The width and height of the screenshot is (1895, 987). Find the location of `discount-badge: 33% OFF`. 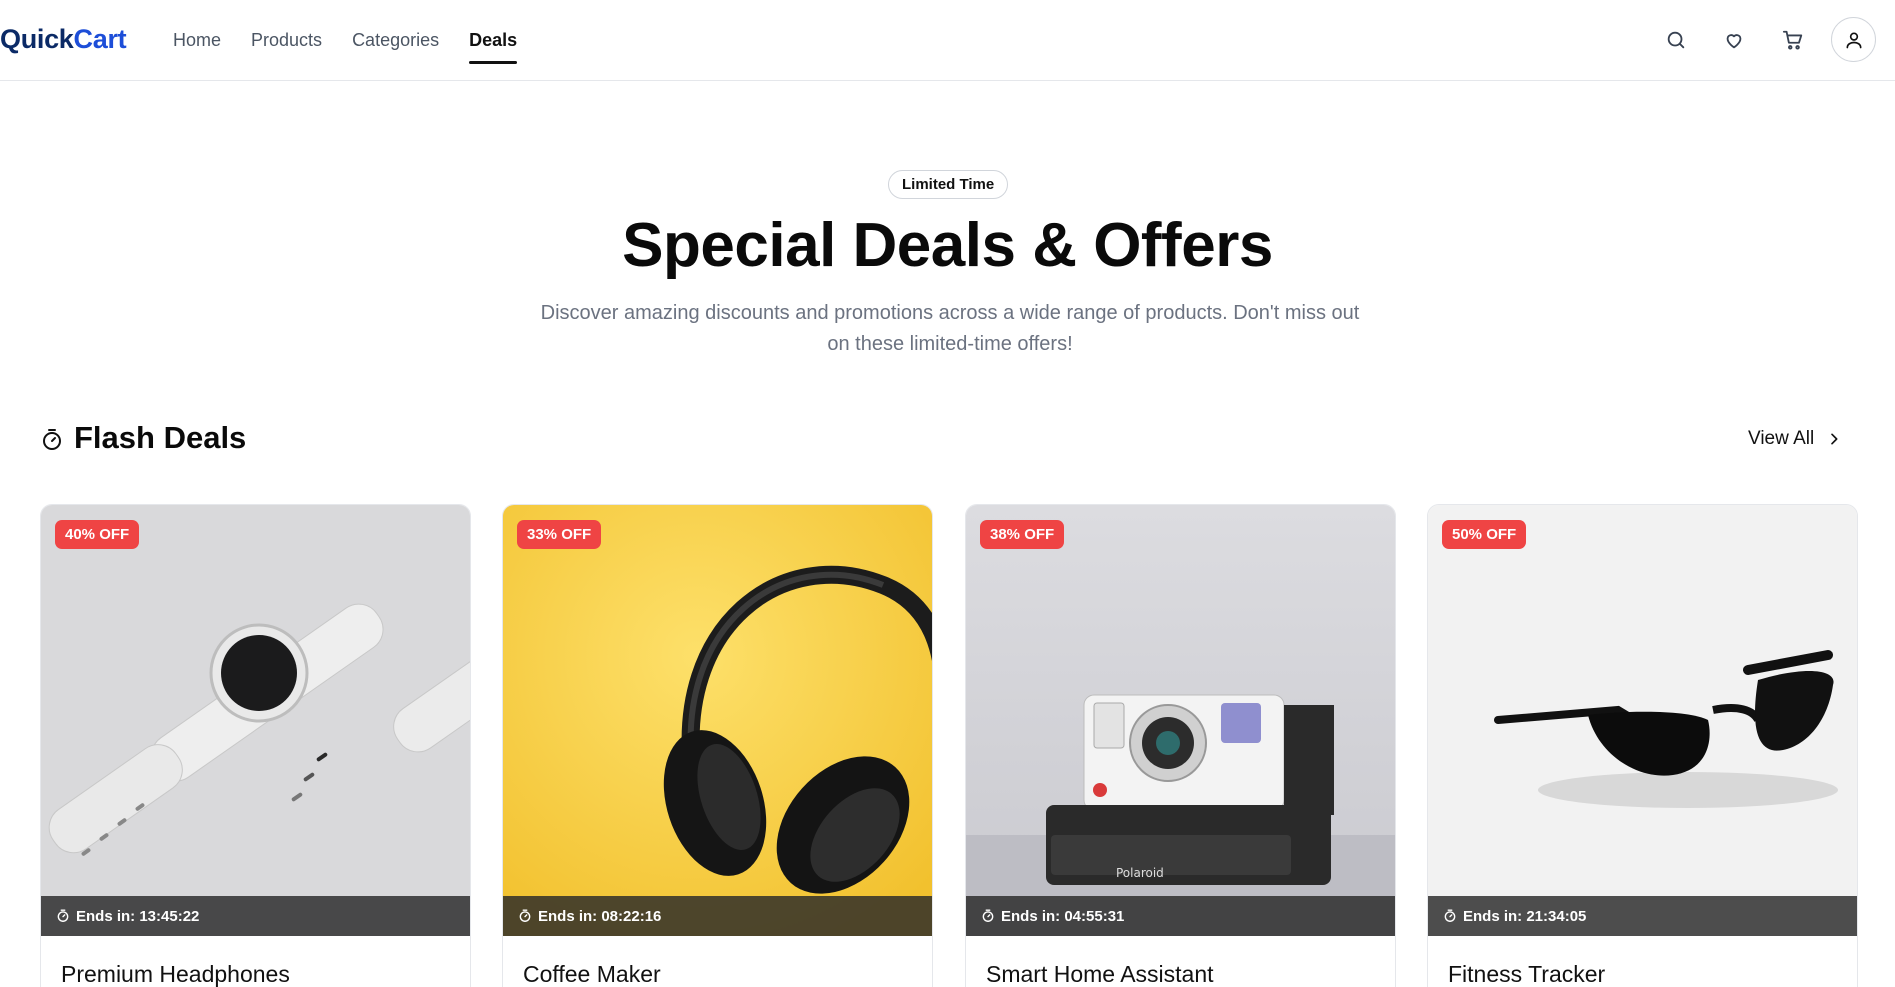

discount-badge: 33% OFF is located at coordinates (559, 534).